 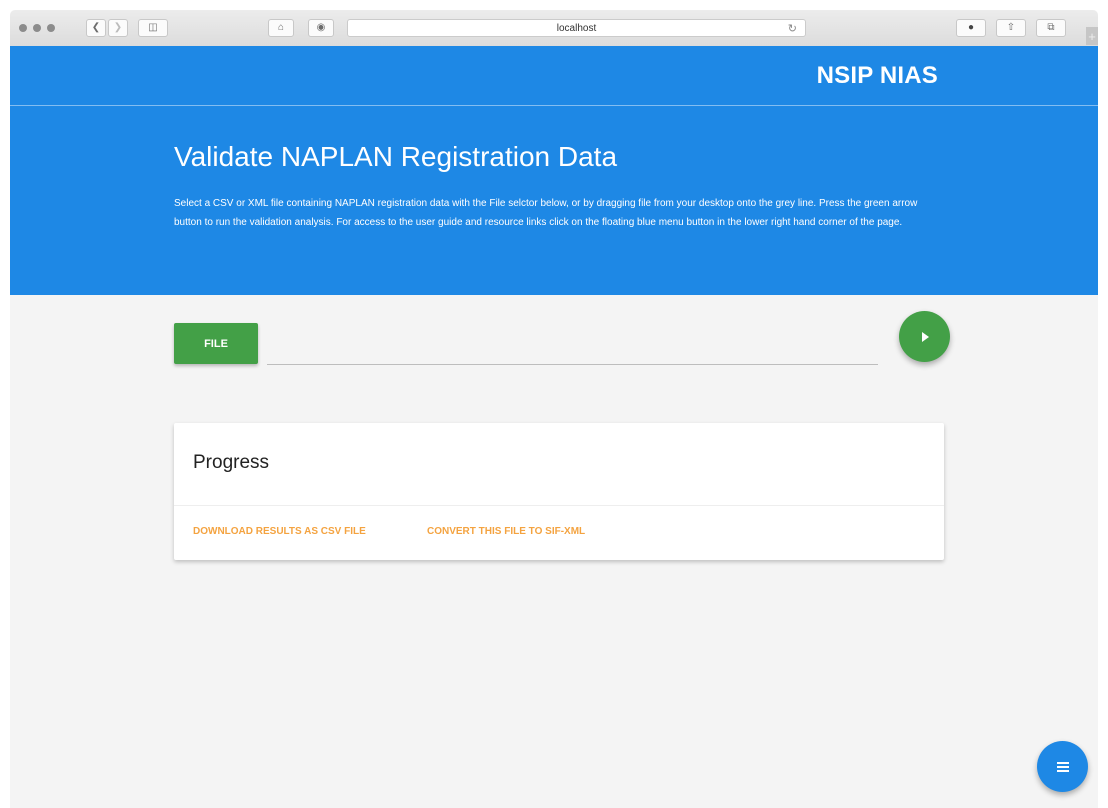 What do you see at coordinates (37, 28) in the screenshot?
I see `minimize-window-dot` at bounding box center [37, 28].